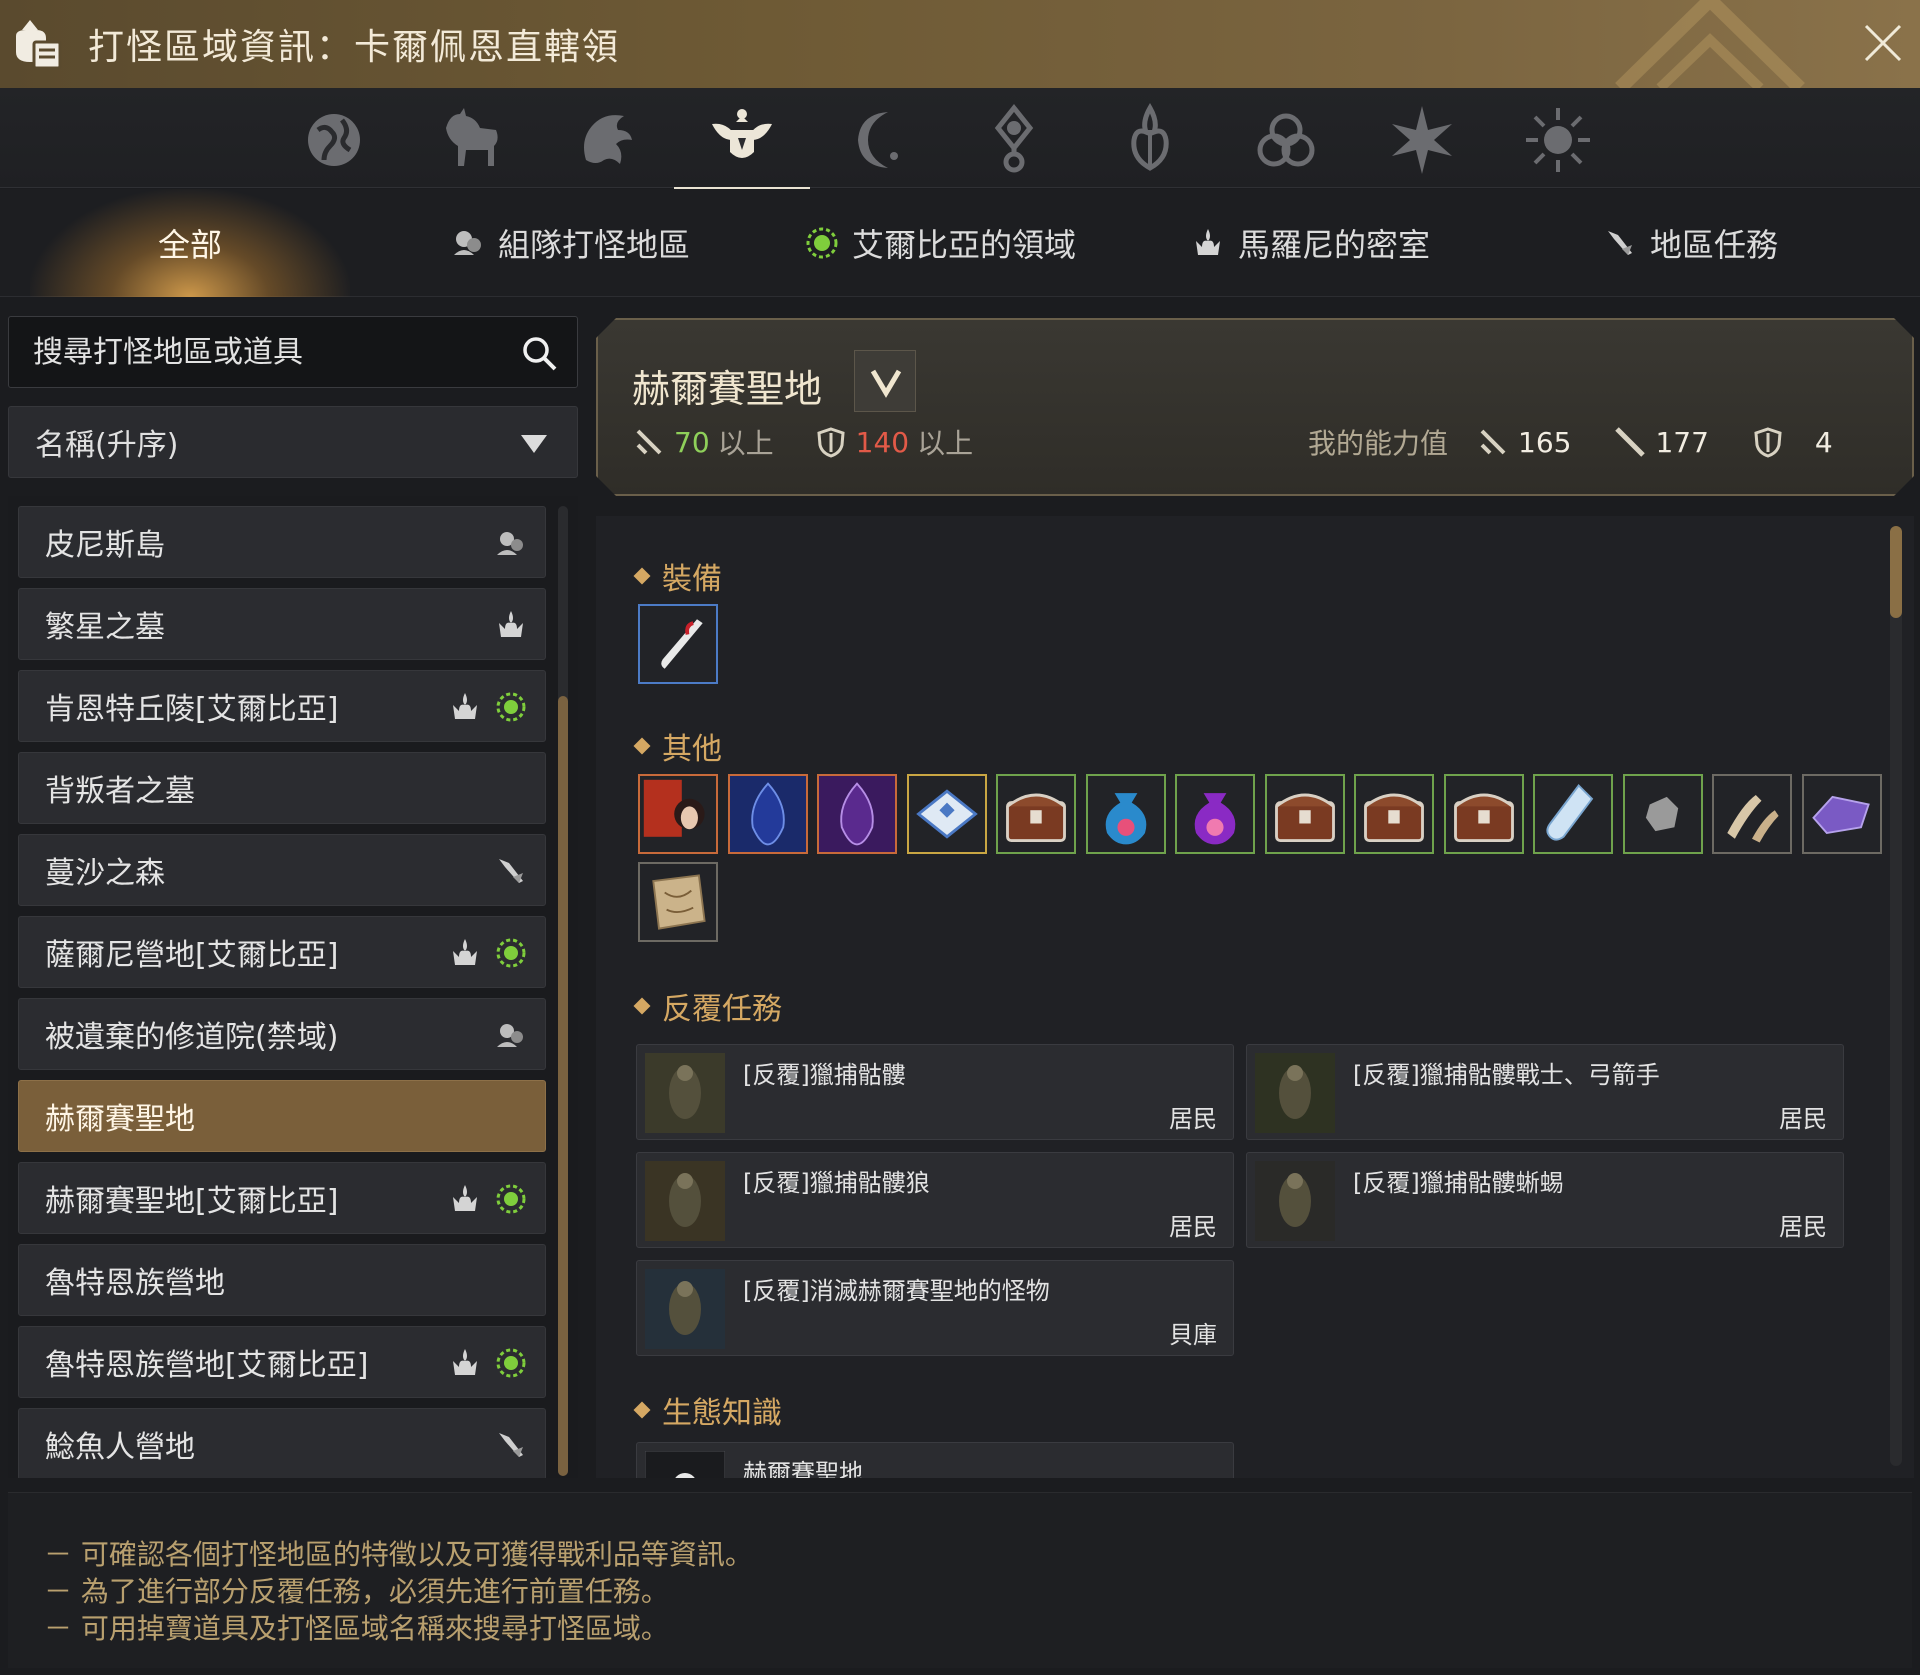 This screenshot has width=1920, height=1675. I want to click on quest-name: [反覆]獵捕骷髏狼, so click(836, 1183).